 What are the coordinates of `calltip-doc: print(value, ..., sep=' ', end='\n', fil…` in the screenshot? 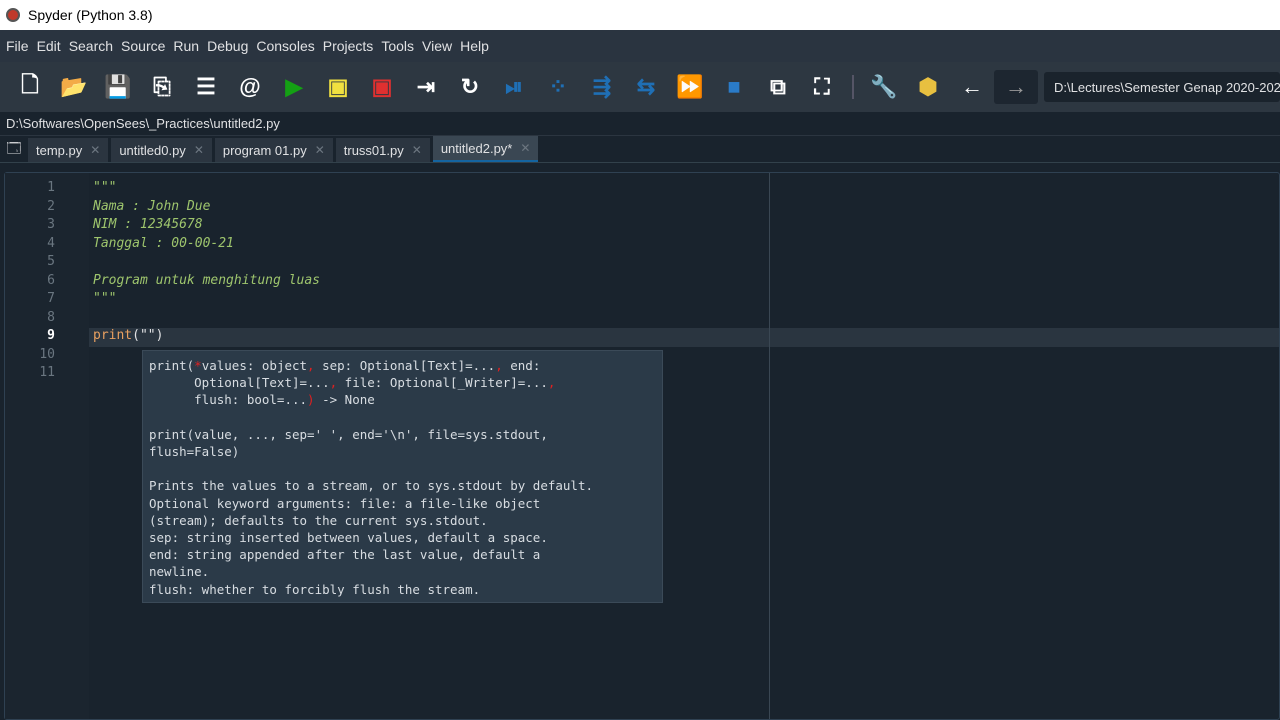 It's located at (371, 511).